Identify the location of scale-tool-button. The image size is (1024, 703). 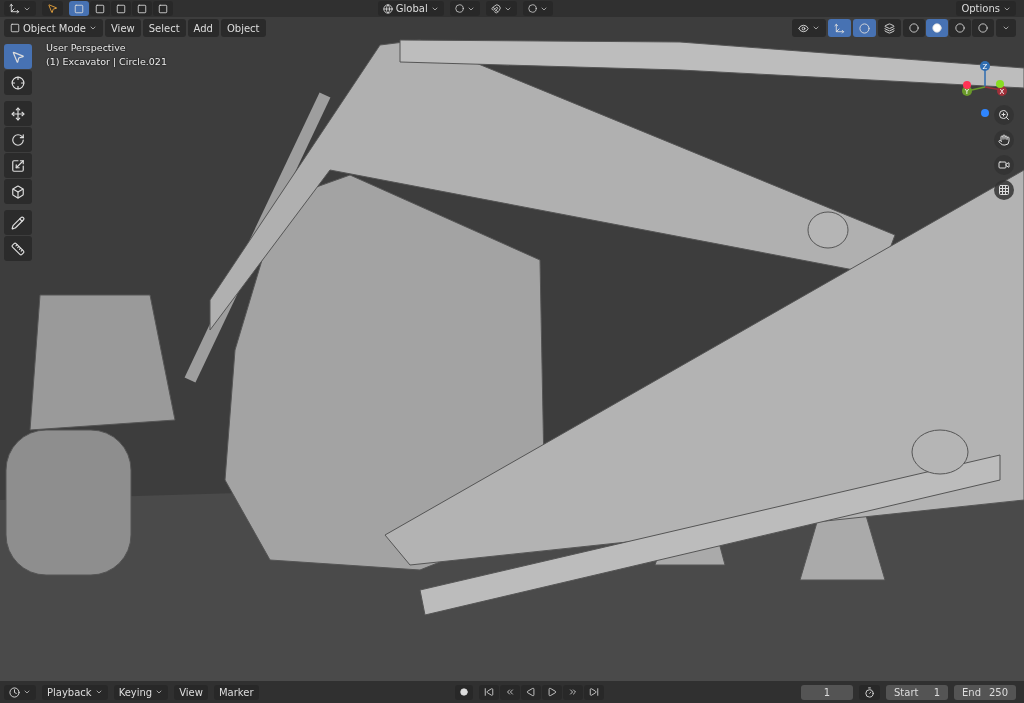
(18, 165).